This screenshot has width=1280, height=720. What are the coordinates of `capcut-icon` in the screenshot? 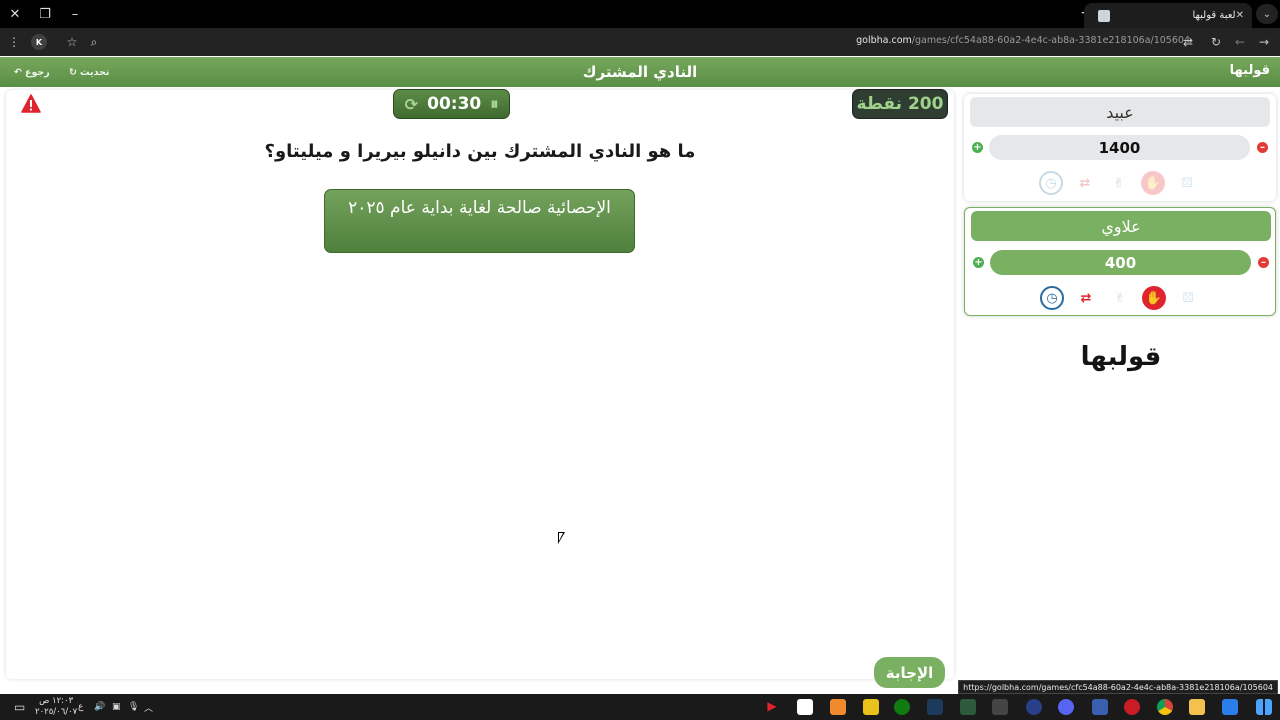 It's located at (805, 707).